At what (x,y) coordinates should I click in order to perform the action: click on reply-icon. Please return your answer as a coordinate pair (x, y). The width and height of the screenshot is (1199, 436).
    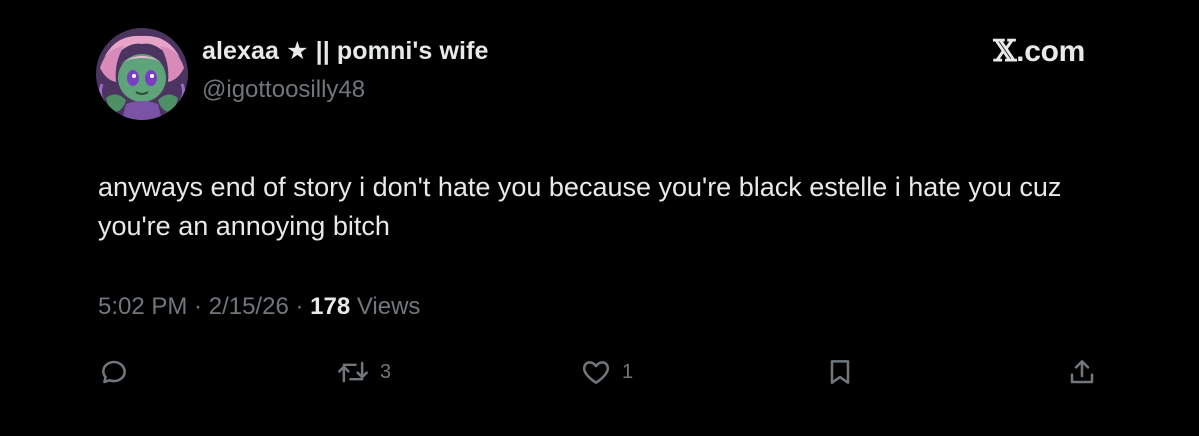
    Looking at the image, I should click on (114, 372).